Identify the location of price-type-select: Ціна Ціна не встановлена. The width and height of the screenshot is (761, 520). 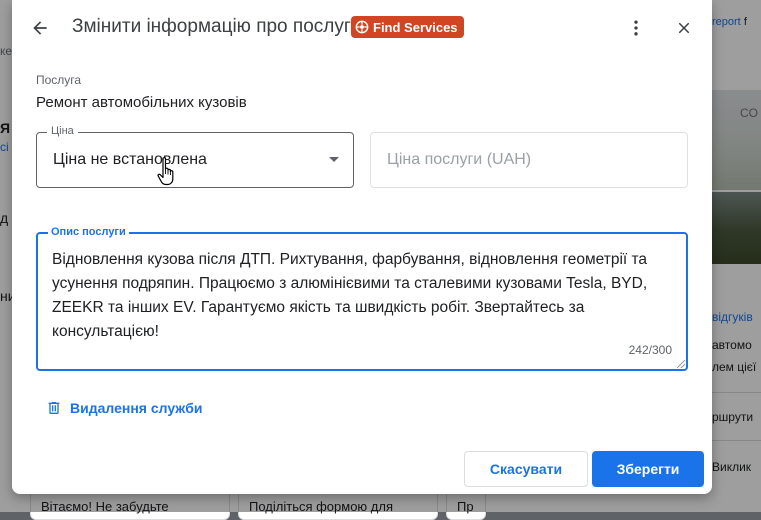
(195, 156).